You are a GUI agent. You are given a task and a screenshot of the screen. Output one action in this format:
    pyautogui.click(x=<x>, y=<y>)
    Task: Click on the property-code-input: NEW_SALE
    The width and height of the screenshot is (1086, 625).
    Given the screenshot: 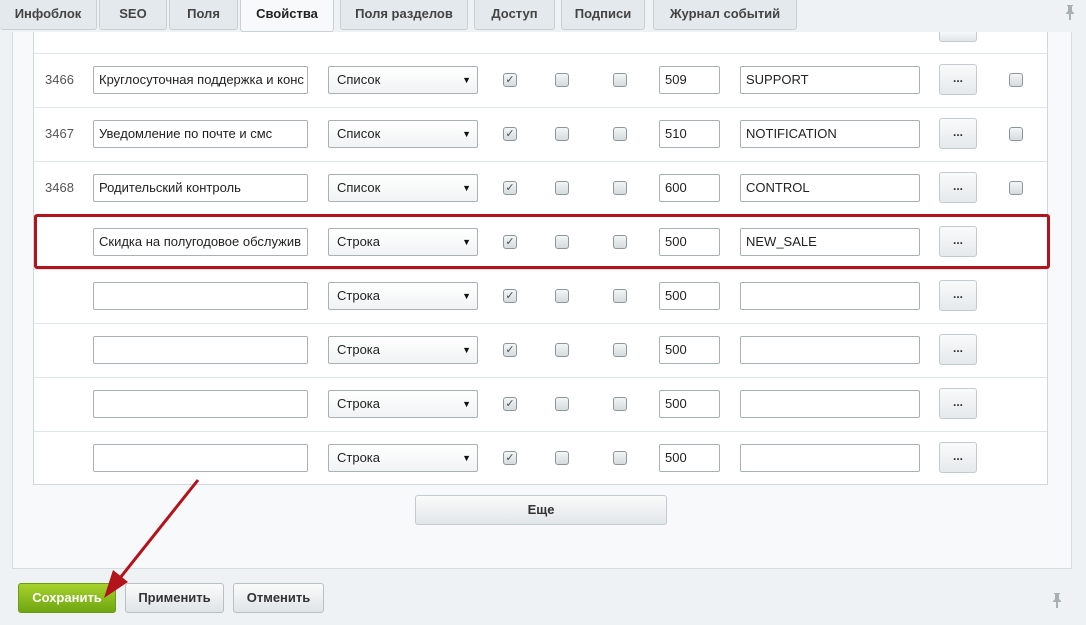 What is the action you would take?
    pyautogui.click(x=830, y=242)
    